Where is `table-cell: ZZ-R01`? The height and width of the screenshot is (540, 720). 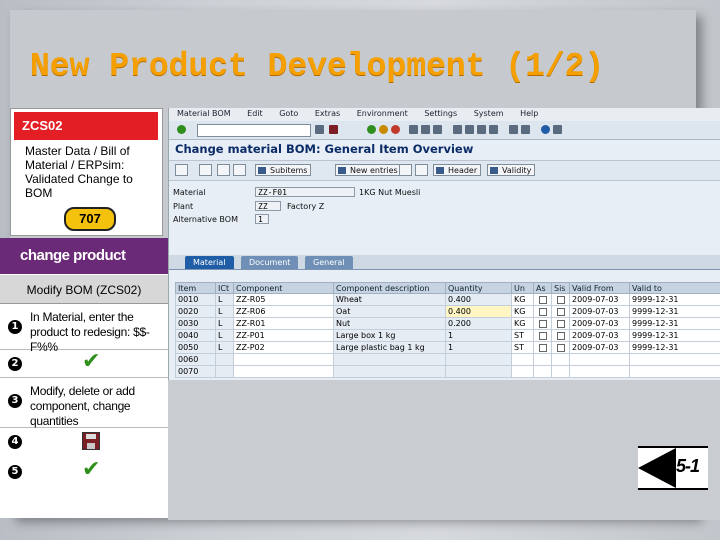 table-cell: ZZ-R01 is located at coordinates (283, 323).